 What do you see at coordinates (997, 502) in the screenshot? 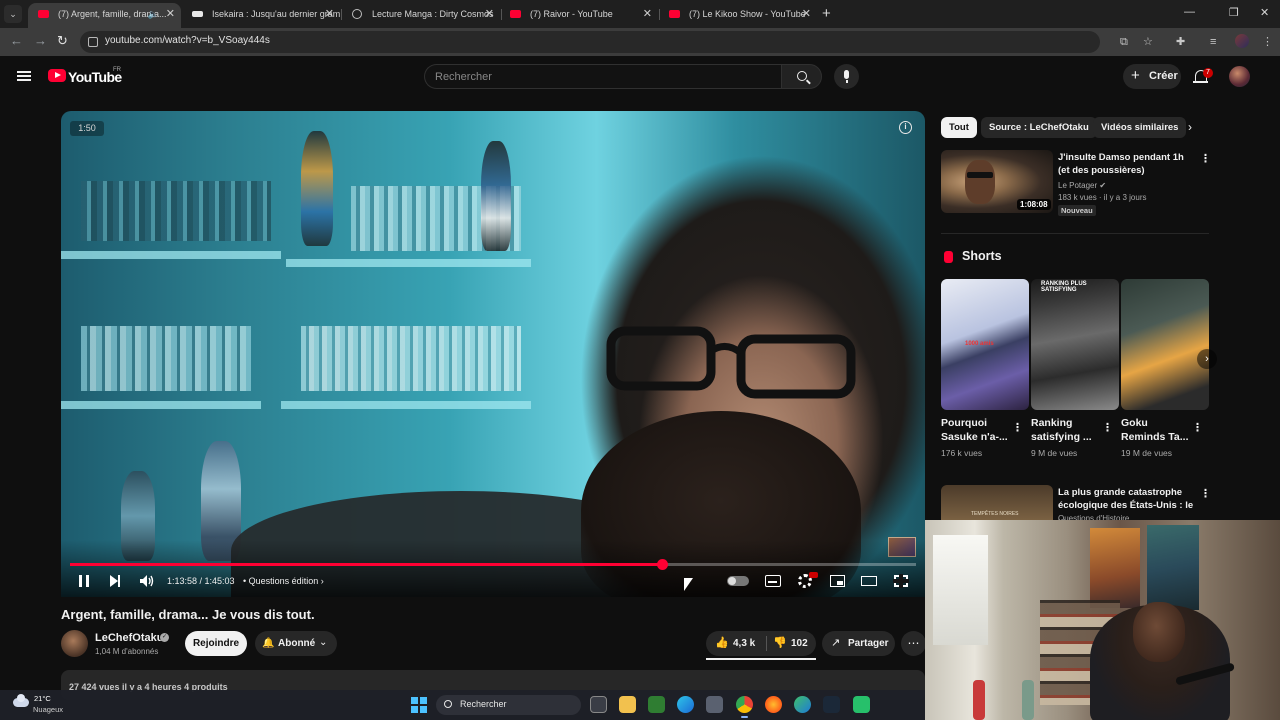
I see `related-thumbnail: TEMPÊTES NOIRES` at bounding box center [997, 502].